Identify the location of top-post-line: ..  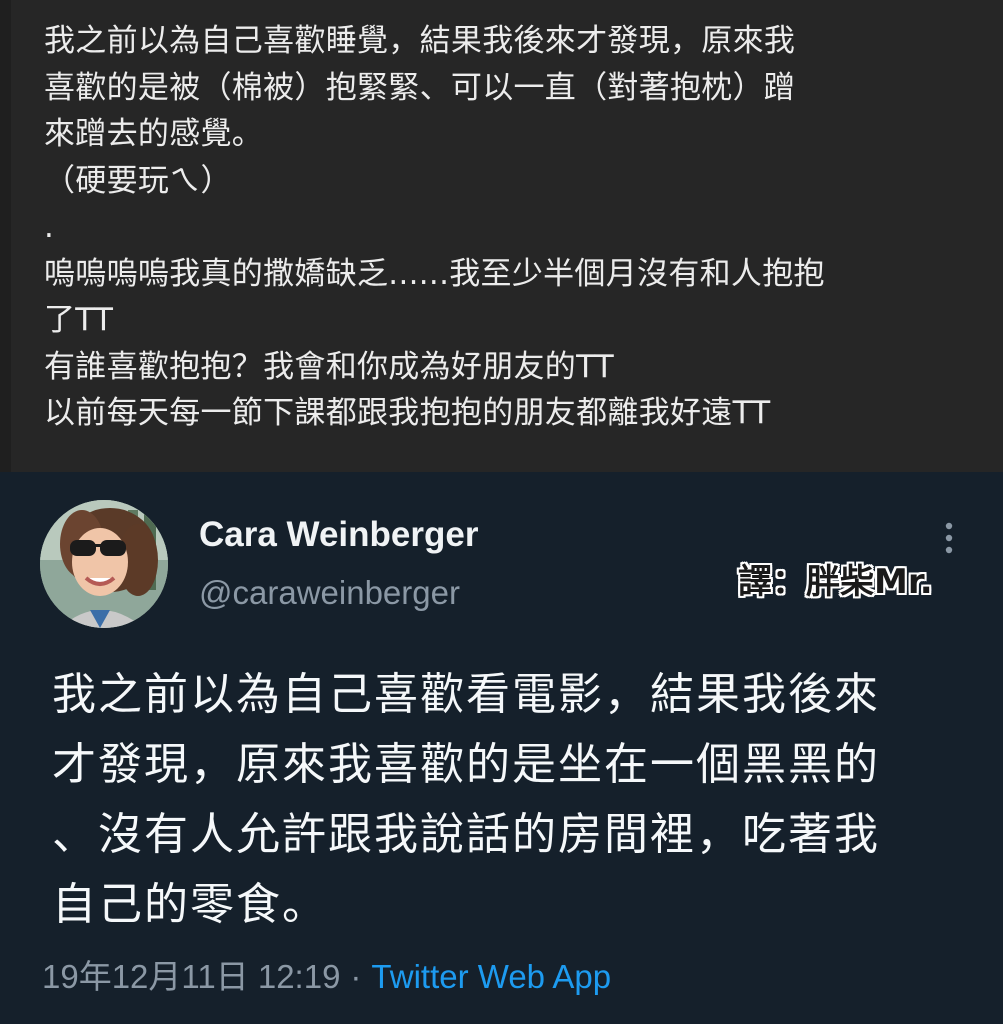
(49, 227).